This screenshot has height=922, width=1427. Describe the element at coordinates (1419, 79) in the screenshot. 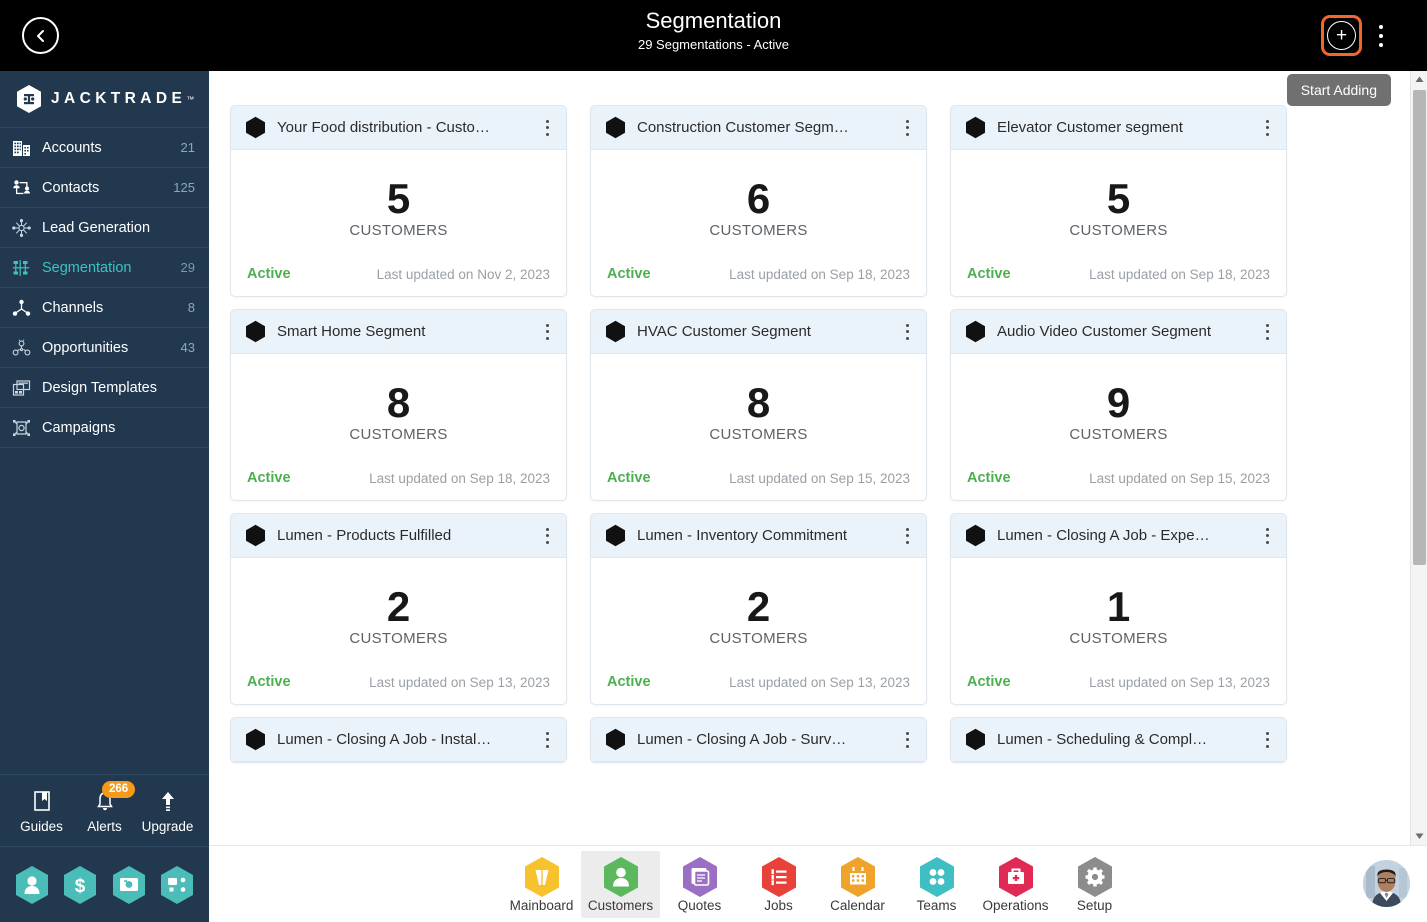

I see `caret-up-icon` at that location.